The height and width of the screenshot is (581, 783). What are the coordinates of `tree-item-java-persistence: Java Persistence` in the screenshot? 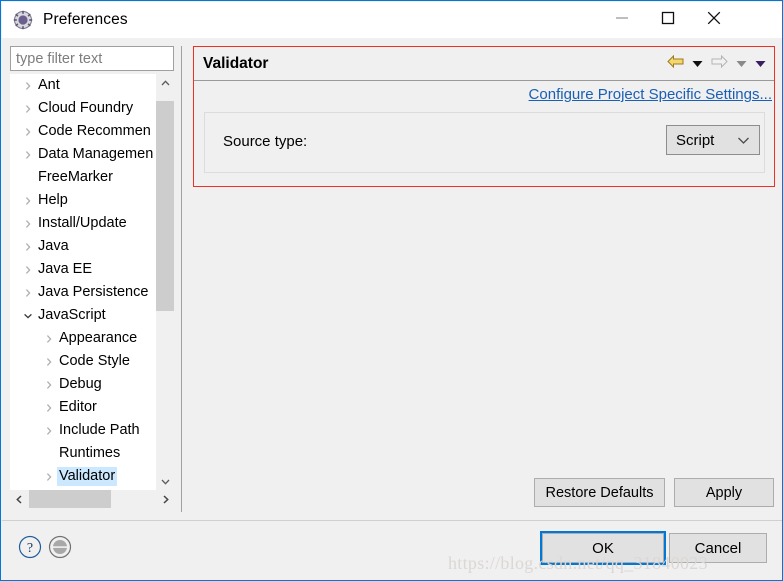 It's located at (85, 292).